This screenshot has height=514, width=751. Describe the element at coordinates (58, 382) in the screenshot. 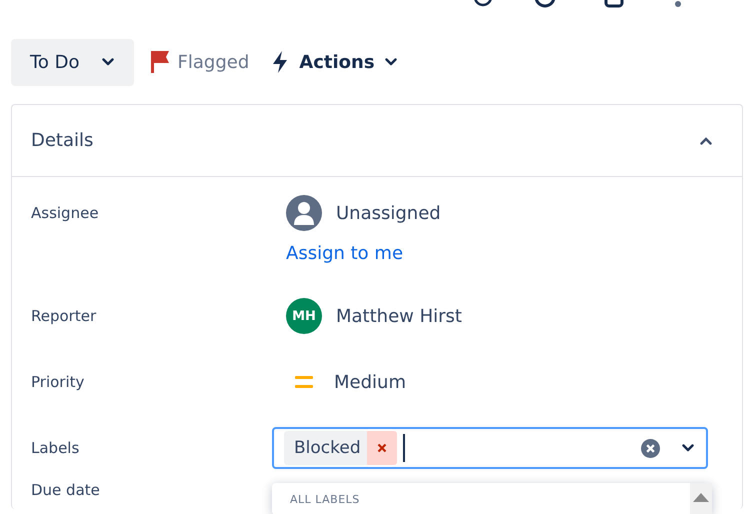

I see `field-label: Priority` at that location.